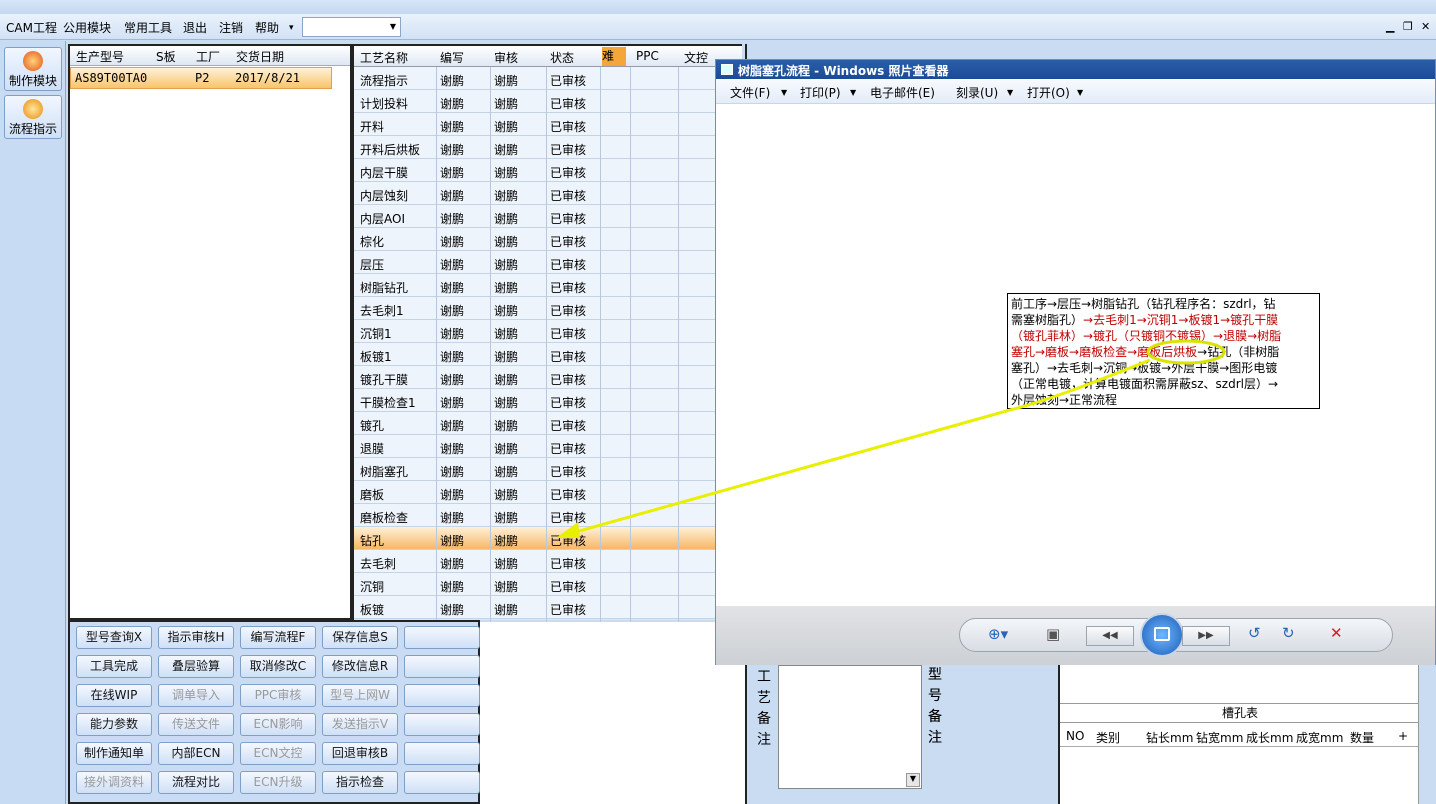  What do you see at coordinates (647, 56) in the screenshot?
I see `col-ppc: PPC` at bounding box center [647, 56].